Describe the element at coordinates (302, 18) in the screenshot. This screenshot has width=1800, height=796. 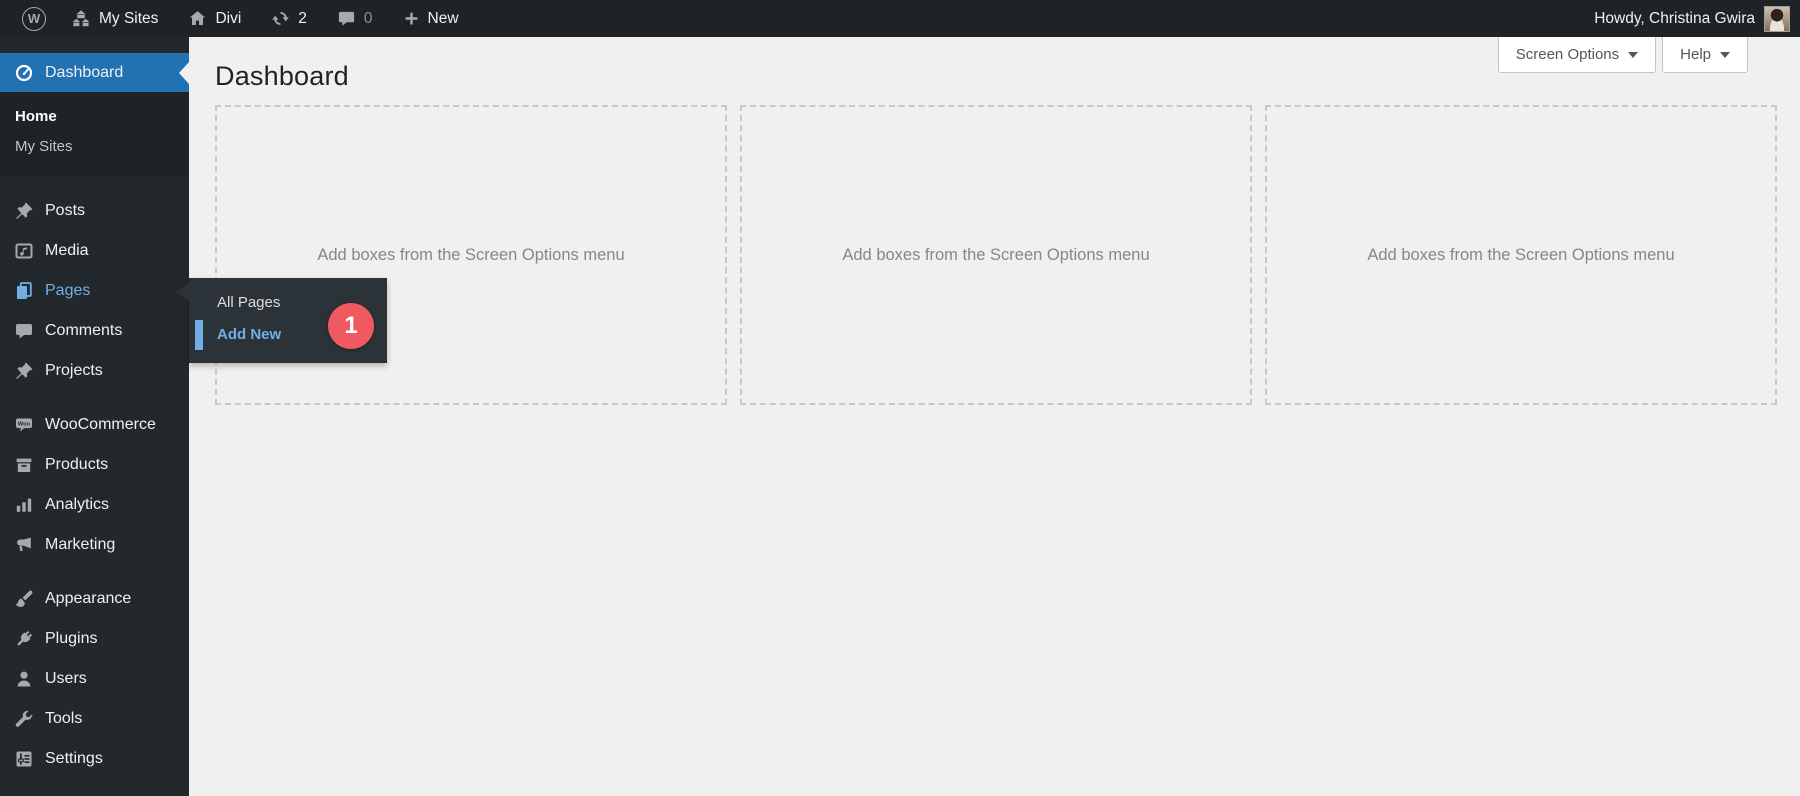
I see `update-count: 2` at that location.